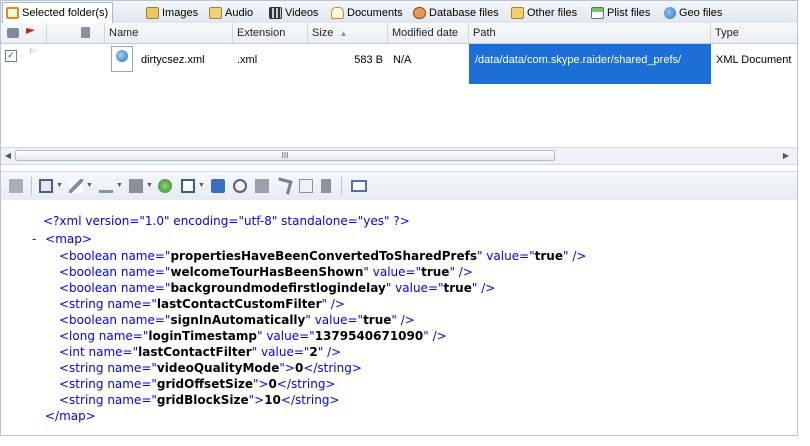  What do you see at coordinates (343, 33) in the screenshot?
I see `sort-ascending-icon: ▲` at bounding box center [343, 33].